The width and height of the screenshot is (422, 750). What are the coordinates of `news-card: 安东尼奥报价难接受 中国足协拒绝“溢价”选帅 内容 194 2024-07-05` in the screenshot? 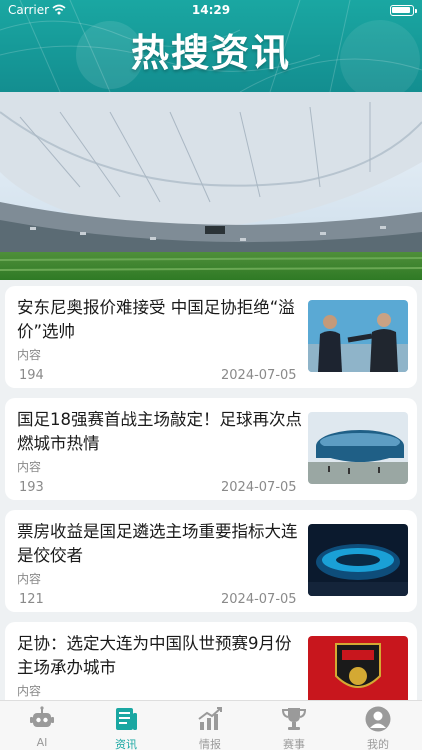 It's located at (211, 337).